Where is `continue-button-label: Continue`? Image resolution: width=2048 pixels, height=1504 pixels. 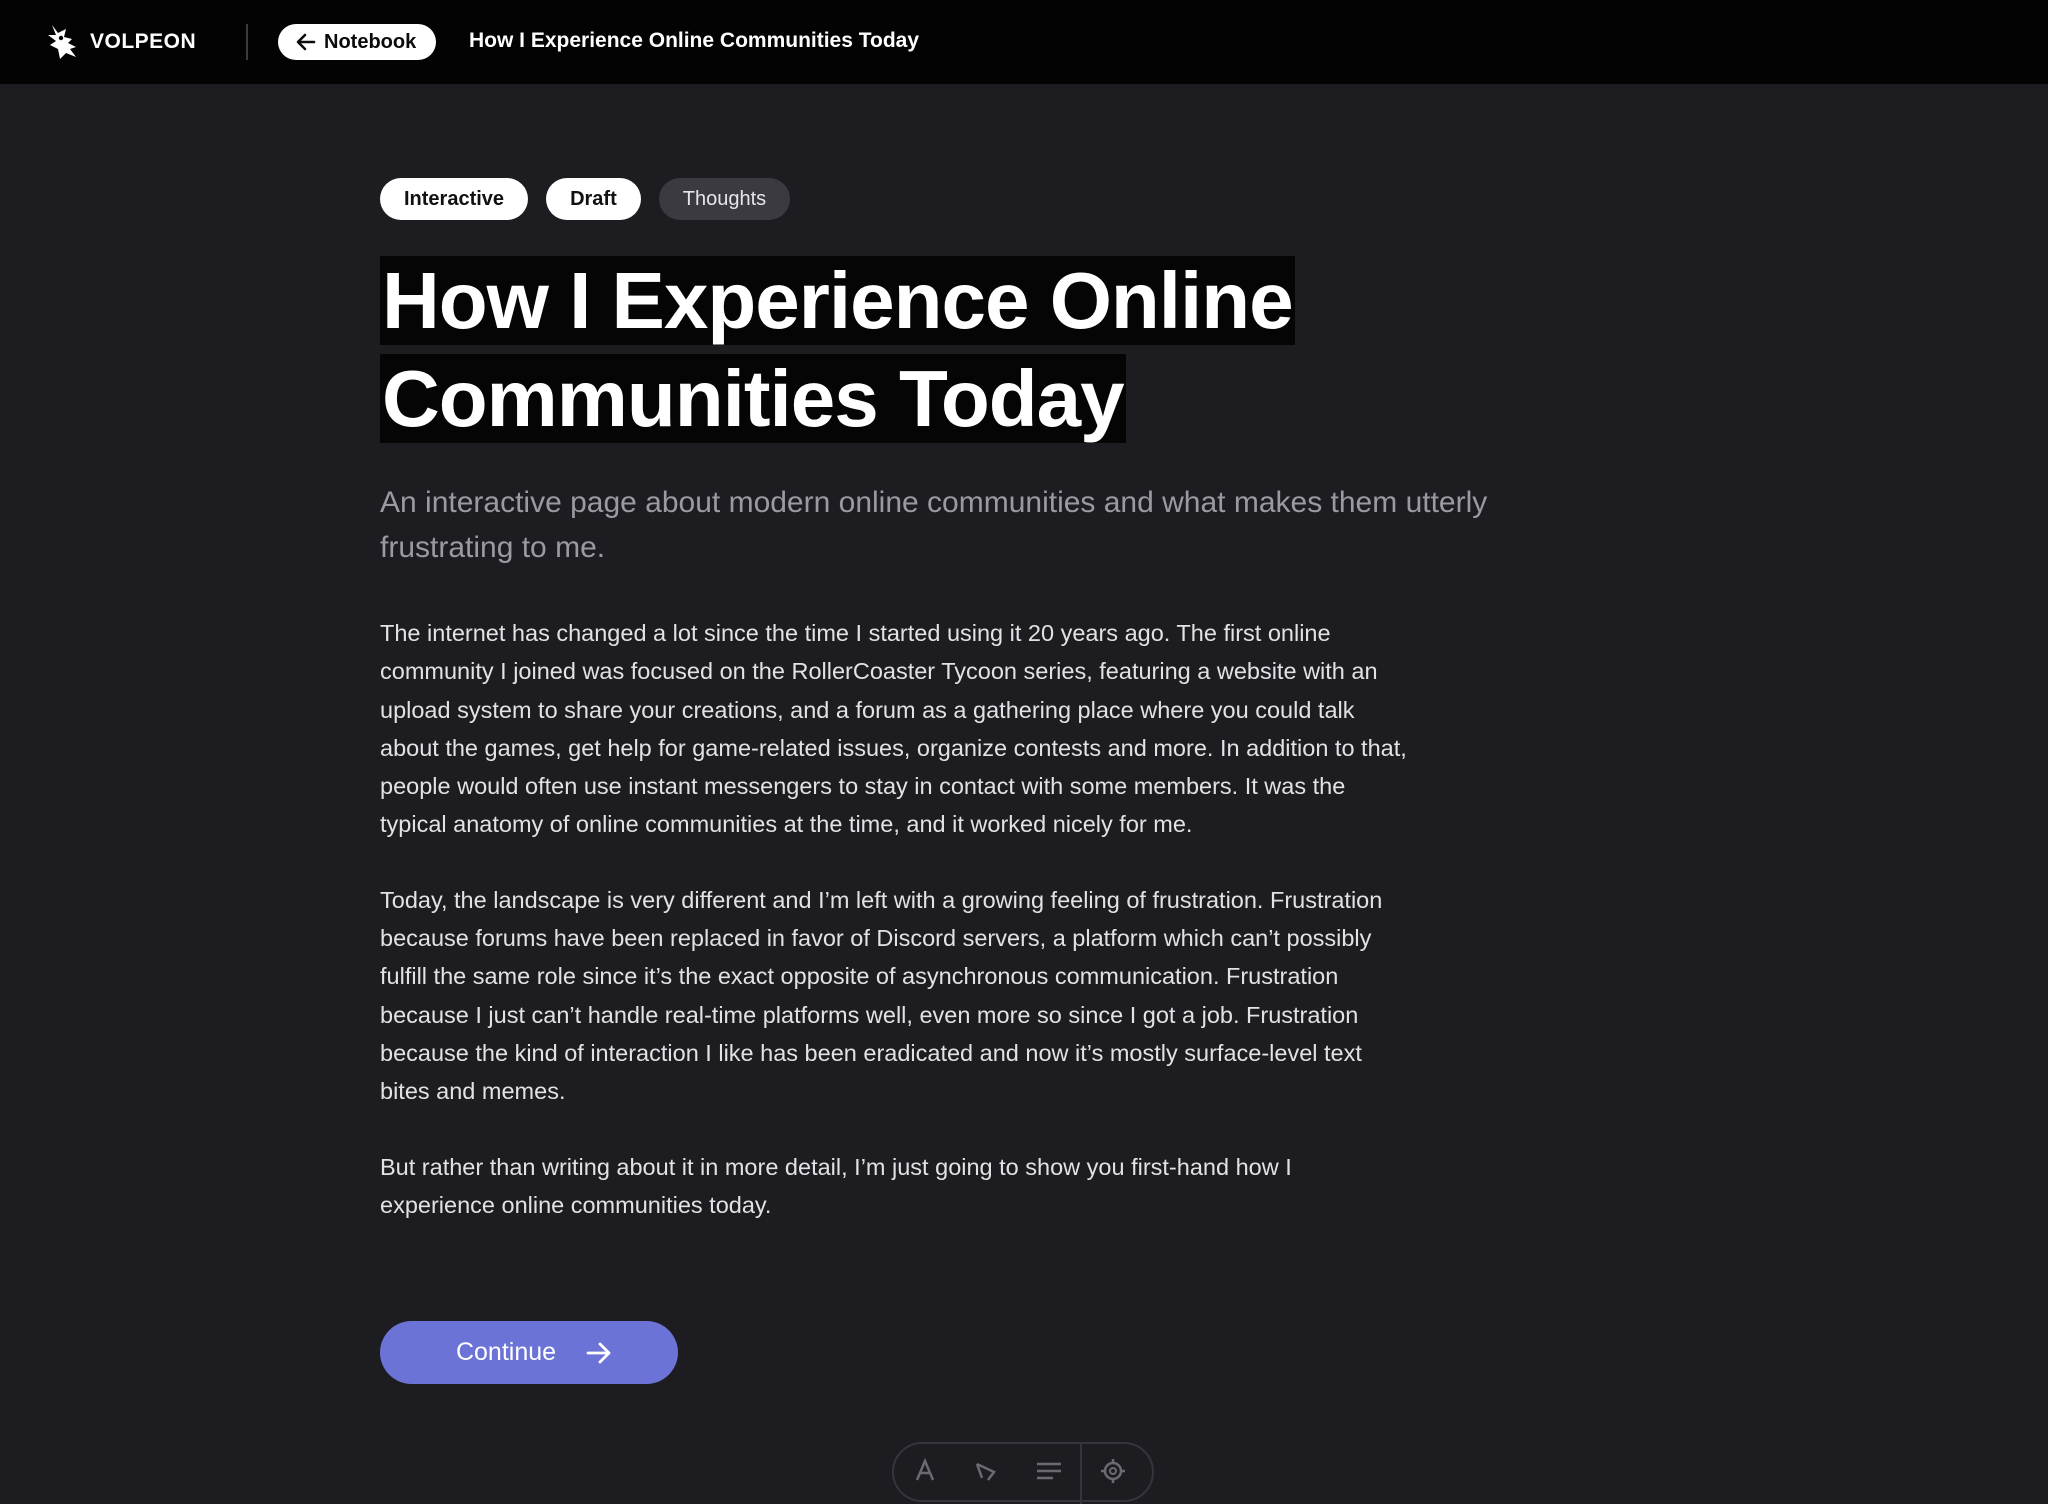 continue-button-label: Continue is located at coordinates (506, 1352).